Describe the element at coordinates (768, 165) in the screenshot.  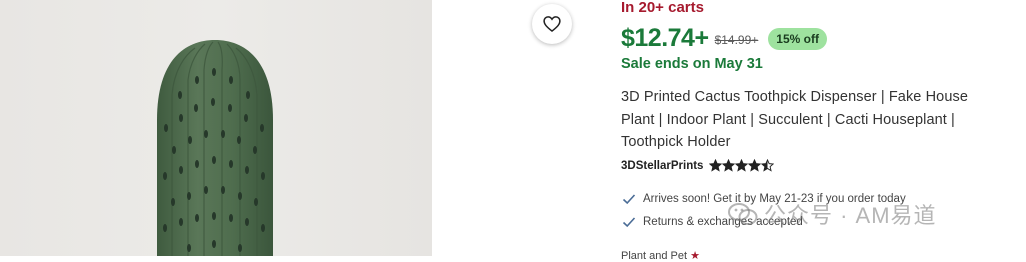
I see `star-half-icon` at that location.